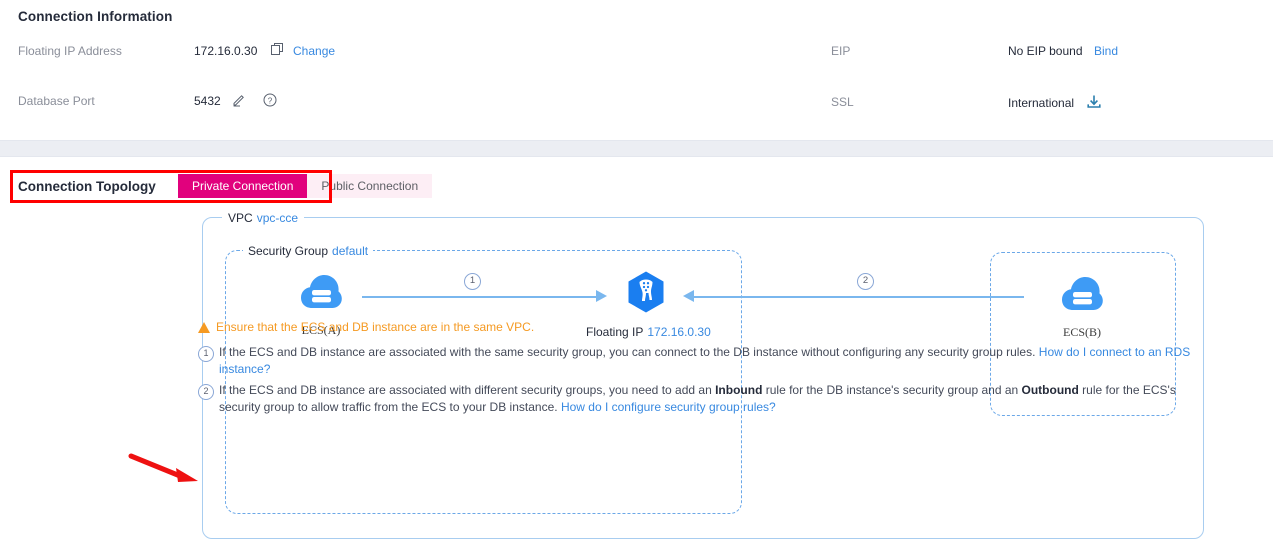  What do you see at coordinates (206, 392) in the screenshot?
I see `note-2-badge: 2` at bounding box center [206, 392].